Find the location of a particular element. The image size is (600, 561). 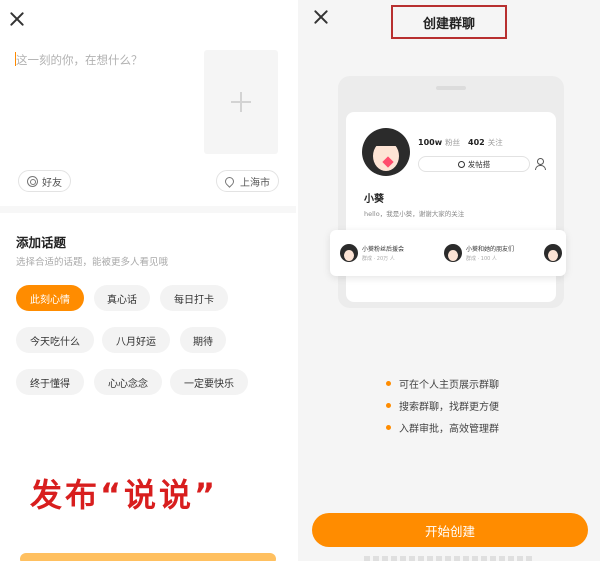

page-title: 创建群聊 is located at coordinates (448, 24).